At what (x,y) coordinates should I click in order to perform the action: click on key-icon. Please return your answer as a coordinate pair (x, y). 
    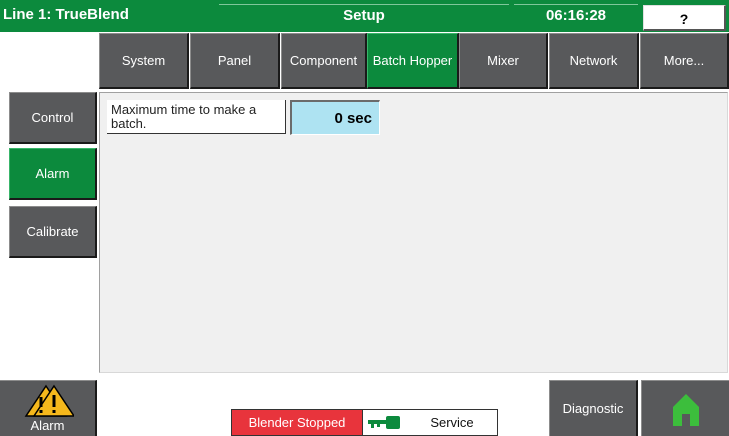
    Looking at the image, I should click on (384, 422).